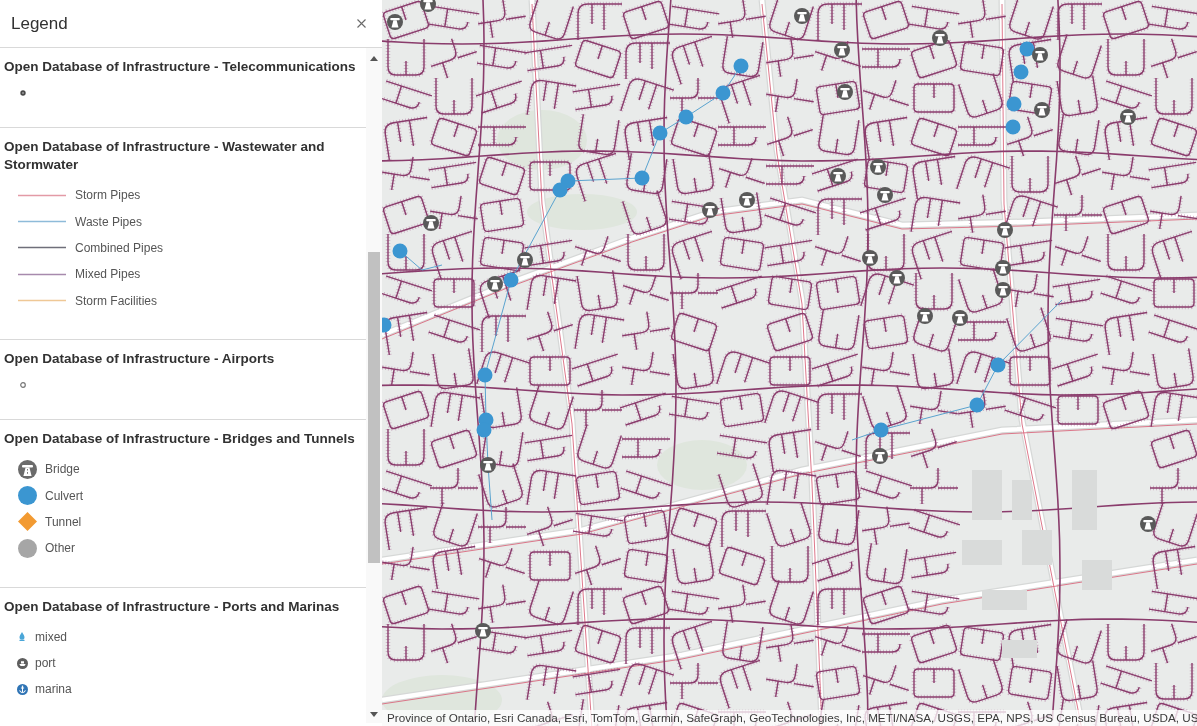 Image resolution: width=1197 pixels, height=726 pixels. I want to click on layer-title: Open Database of Infrastructure - Wastewater and Stormwater, so click(165, 156).